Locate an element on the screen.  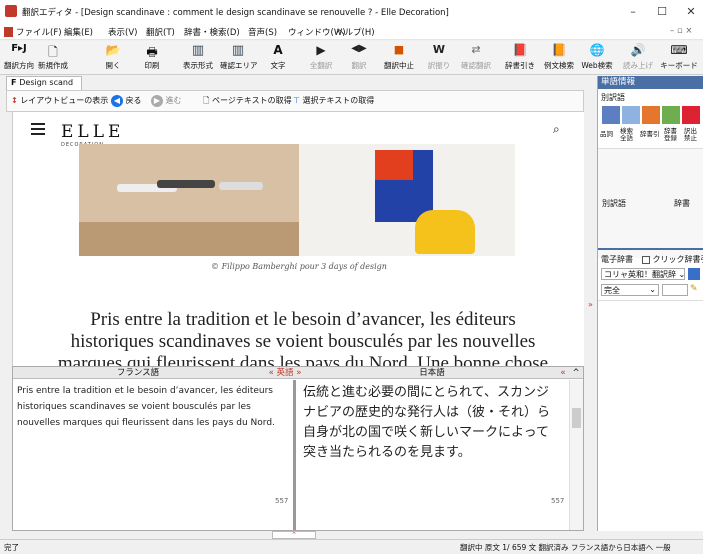
menu-edit: 編集(E) is located at coordinates (78, 32).